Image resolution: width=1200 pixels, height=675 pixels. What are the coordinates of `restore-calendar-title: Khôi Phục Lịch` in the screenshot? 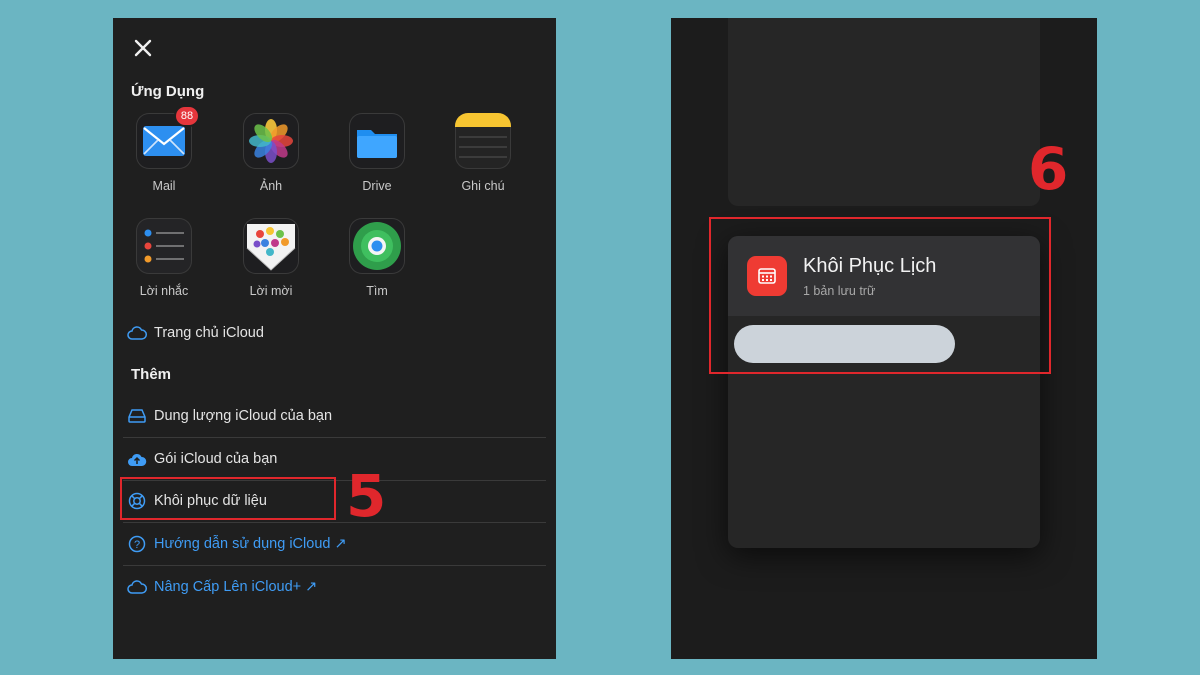 It's located at (870, 265).